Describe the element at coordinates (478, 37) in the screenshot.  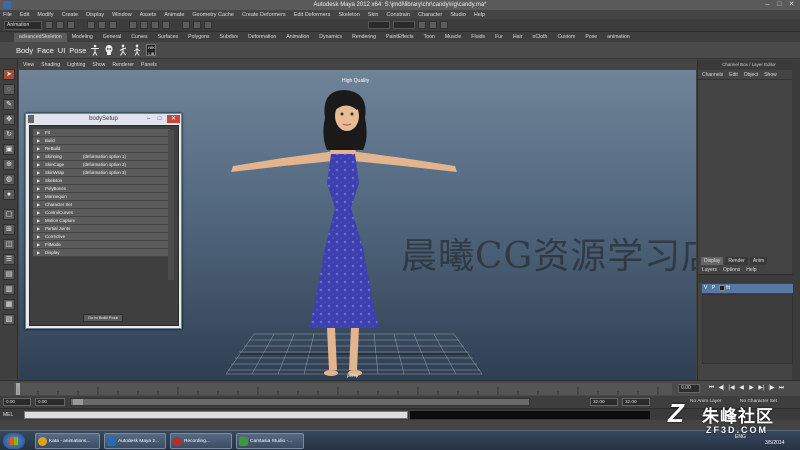
I see `shelf-tab-fluids: Fluids` at that location.